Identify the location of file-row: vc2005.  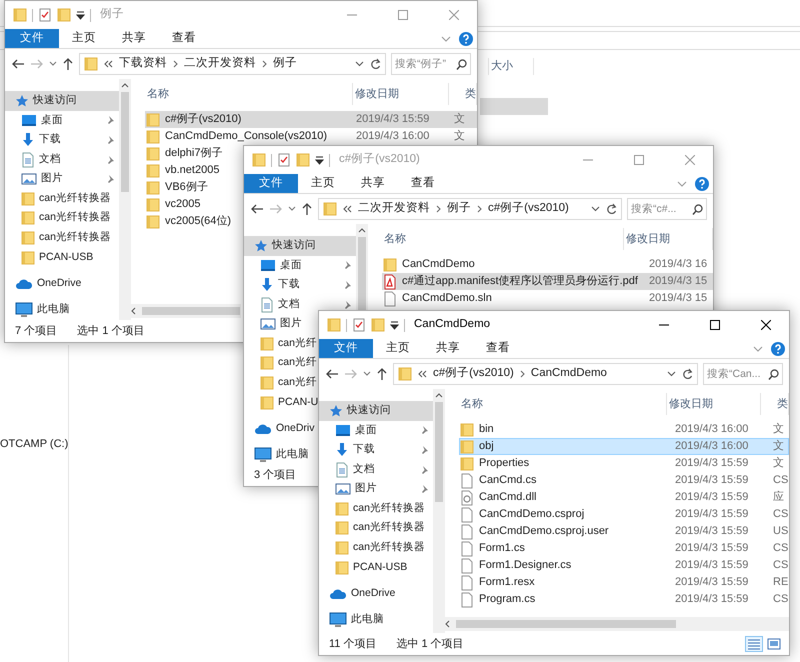
(173, 204).